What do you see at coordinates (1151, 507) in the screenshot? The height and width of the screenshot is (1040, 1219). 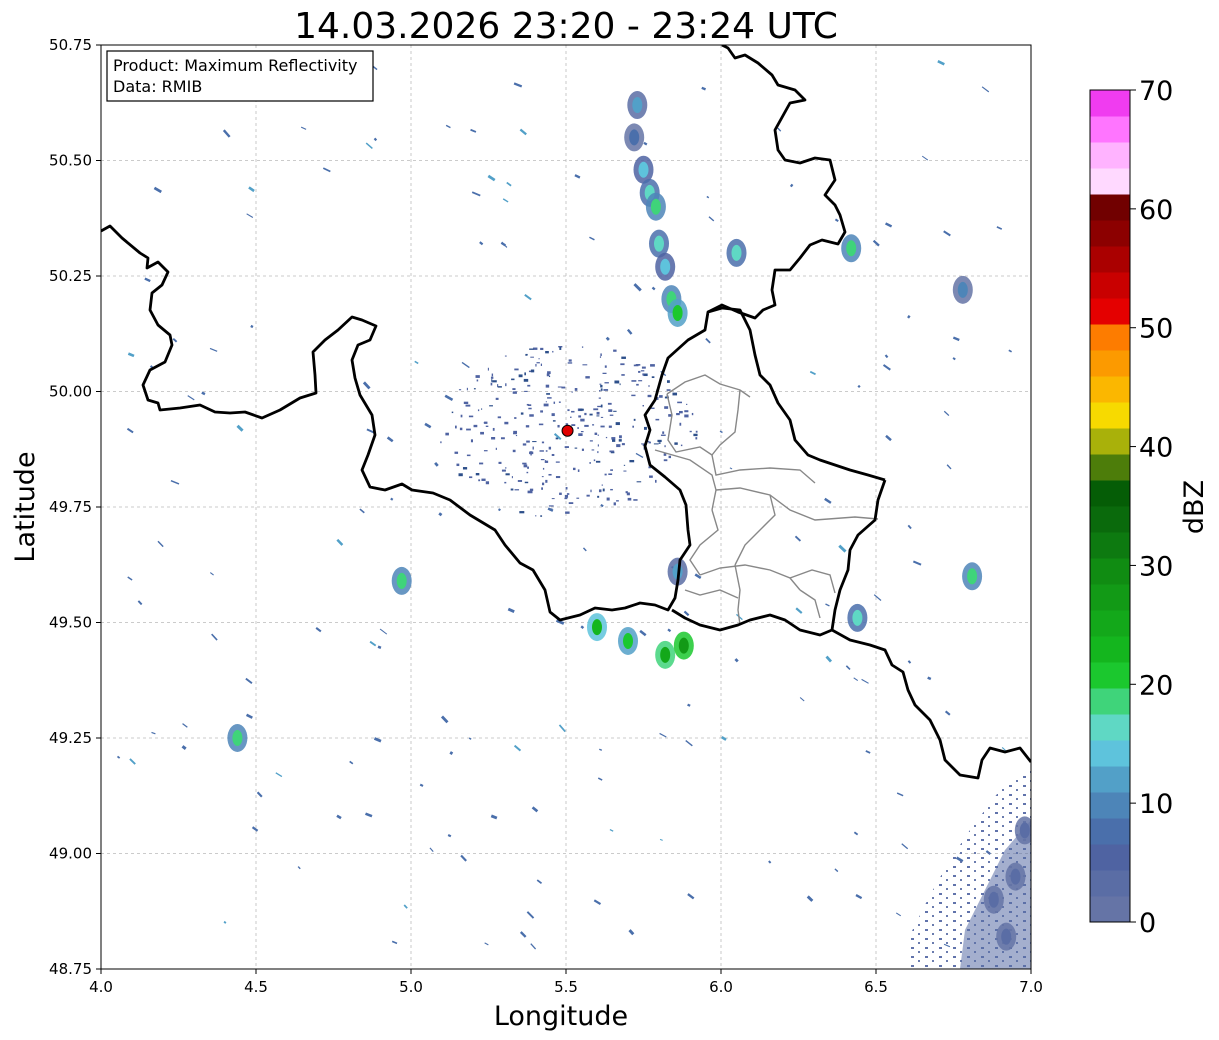 I see `colorbar-ticks: 0 10 20 30 40 50 60 70` at bounding box center [1151, 507].